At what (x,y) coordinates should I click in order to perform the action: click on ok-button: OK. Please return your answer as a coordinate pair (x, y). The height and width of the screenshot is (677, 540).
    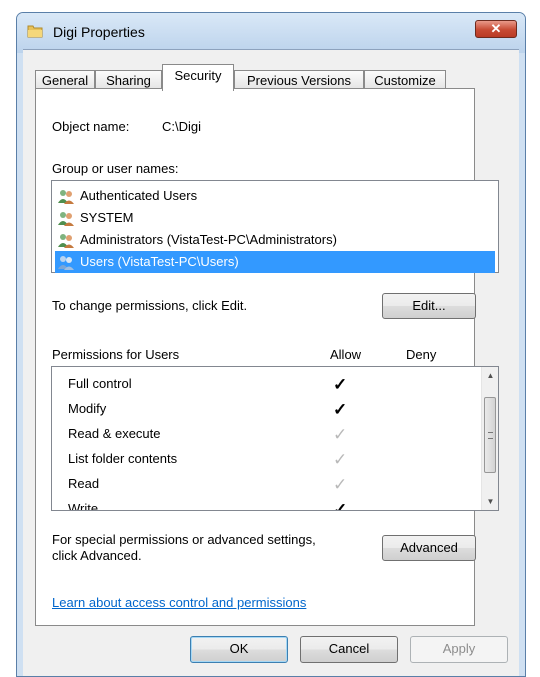
    Looking at the image, I should click on (239, 649).